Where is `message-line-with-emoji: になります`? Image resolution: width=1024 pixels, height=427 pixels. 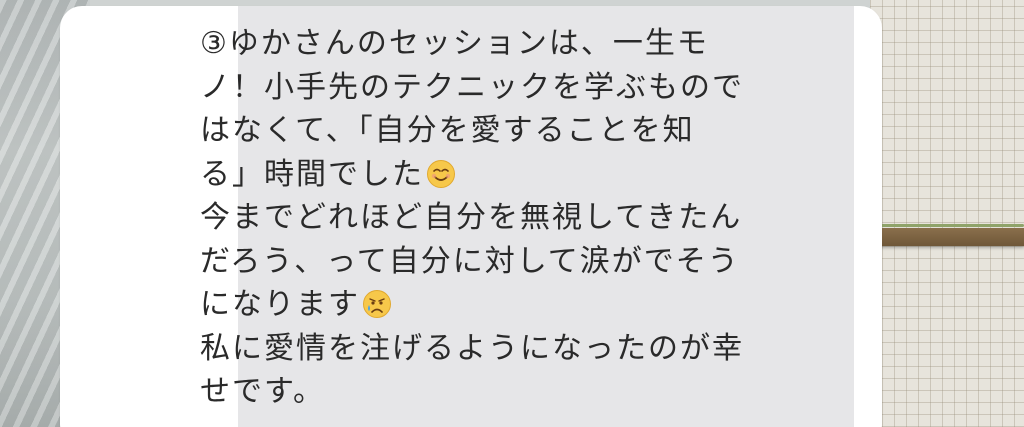 message-line-with-emoji: になります is located at coordinates (480, 305).